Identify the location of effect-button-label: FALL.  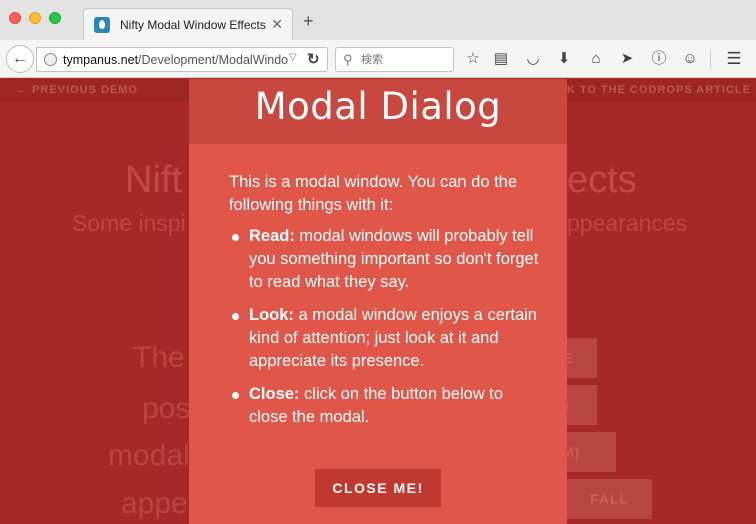
(609, 499).